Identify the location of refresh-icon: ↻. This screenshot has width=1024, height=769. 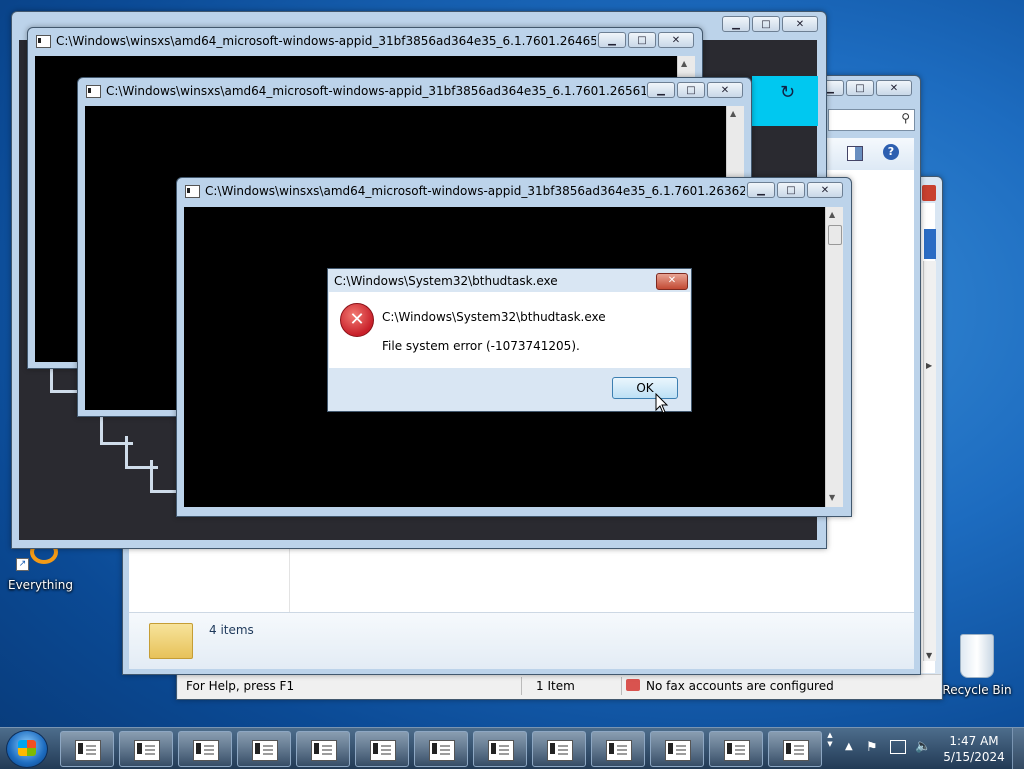
(787, 92).